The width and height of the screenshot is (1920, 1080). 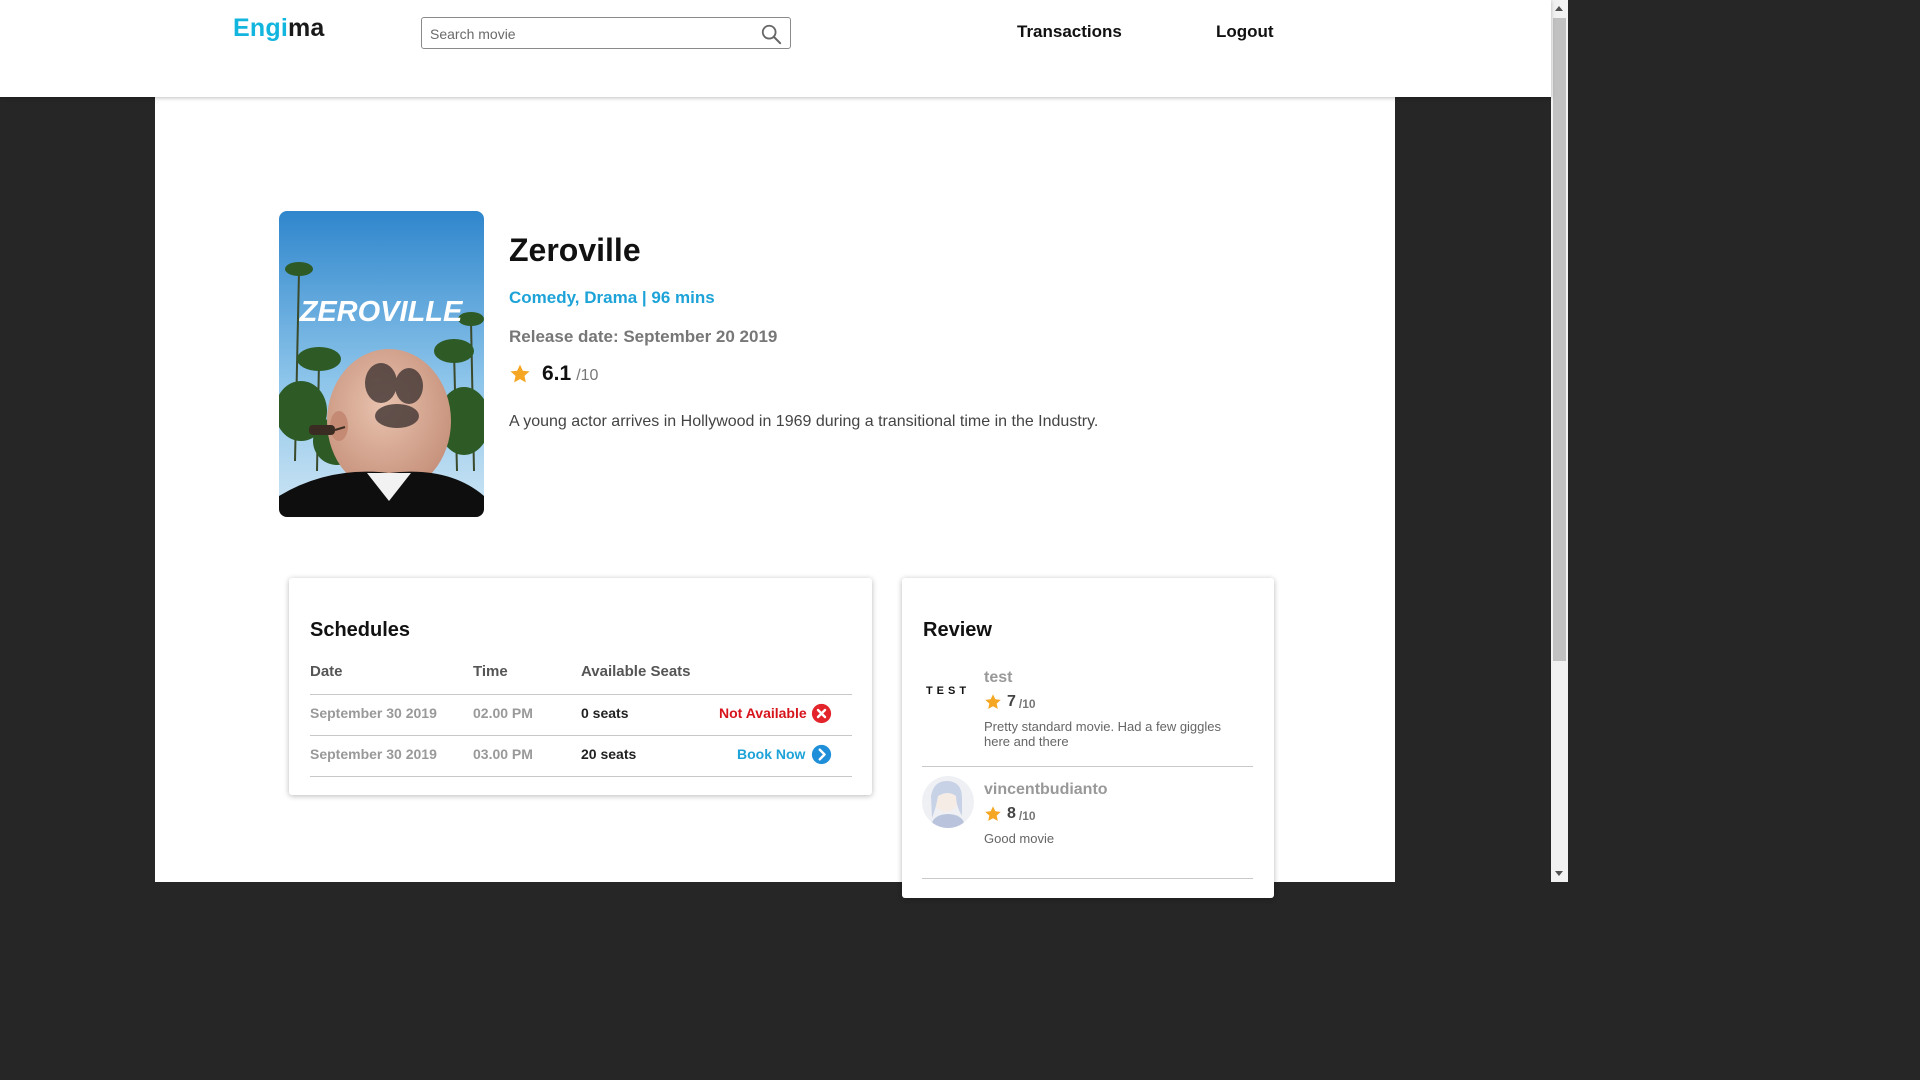 I want to click on schedule-header-seats: Available Seats, so click(x=636, y=671).